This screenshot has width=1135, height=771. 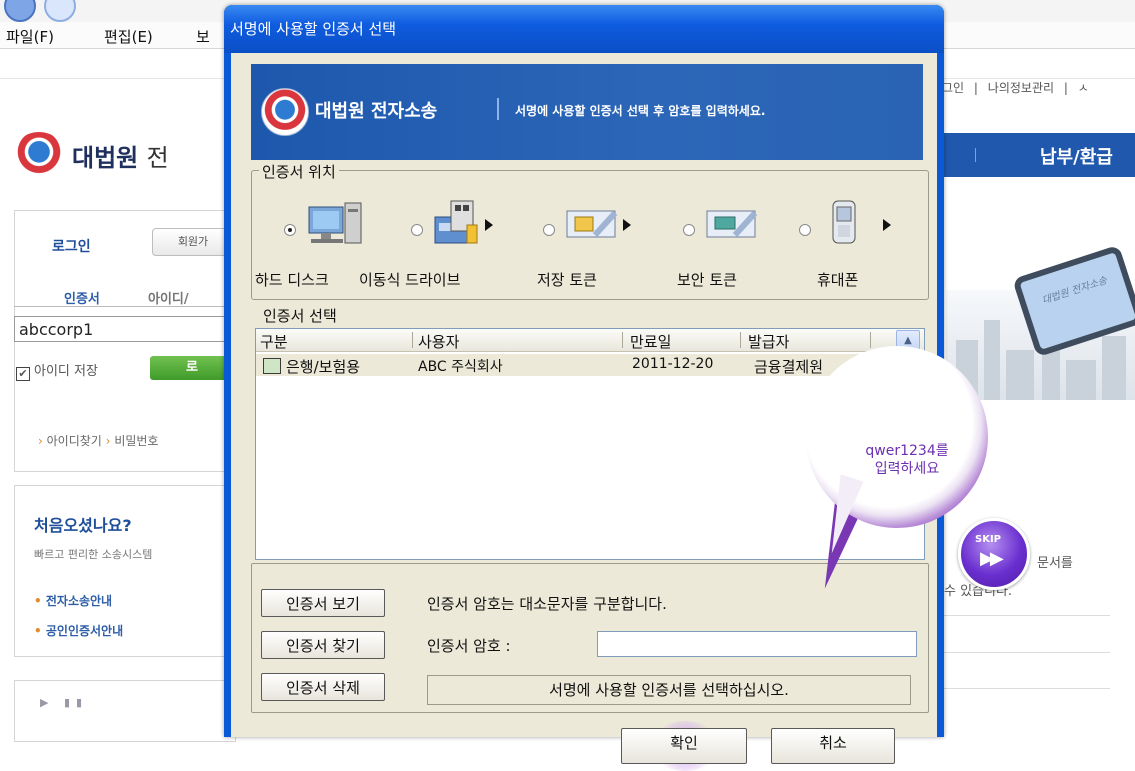 What do you see at coordinates (805, 230) in the screenshot?
I see `radio-mobile-phone` at bounding box center [805, 230].